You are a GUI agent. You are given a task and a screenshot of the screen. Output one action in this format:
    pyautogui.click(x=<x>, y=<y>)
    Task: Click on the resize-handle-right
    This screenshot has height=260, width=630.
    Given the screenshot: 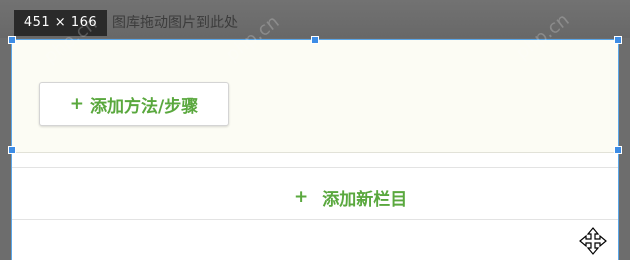 What is the action you would take?
    pyautogui.click(x=618, y=150)
    